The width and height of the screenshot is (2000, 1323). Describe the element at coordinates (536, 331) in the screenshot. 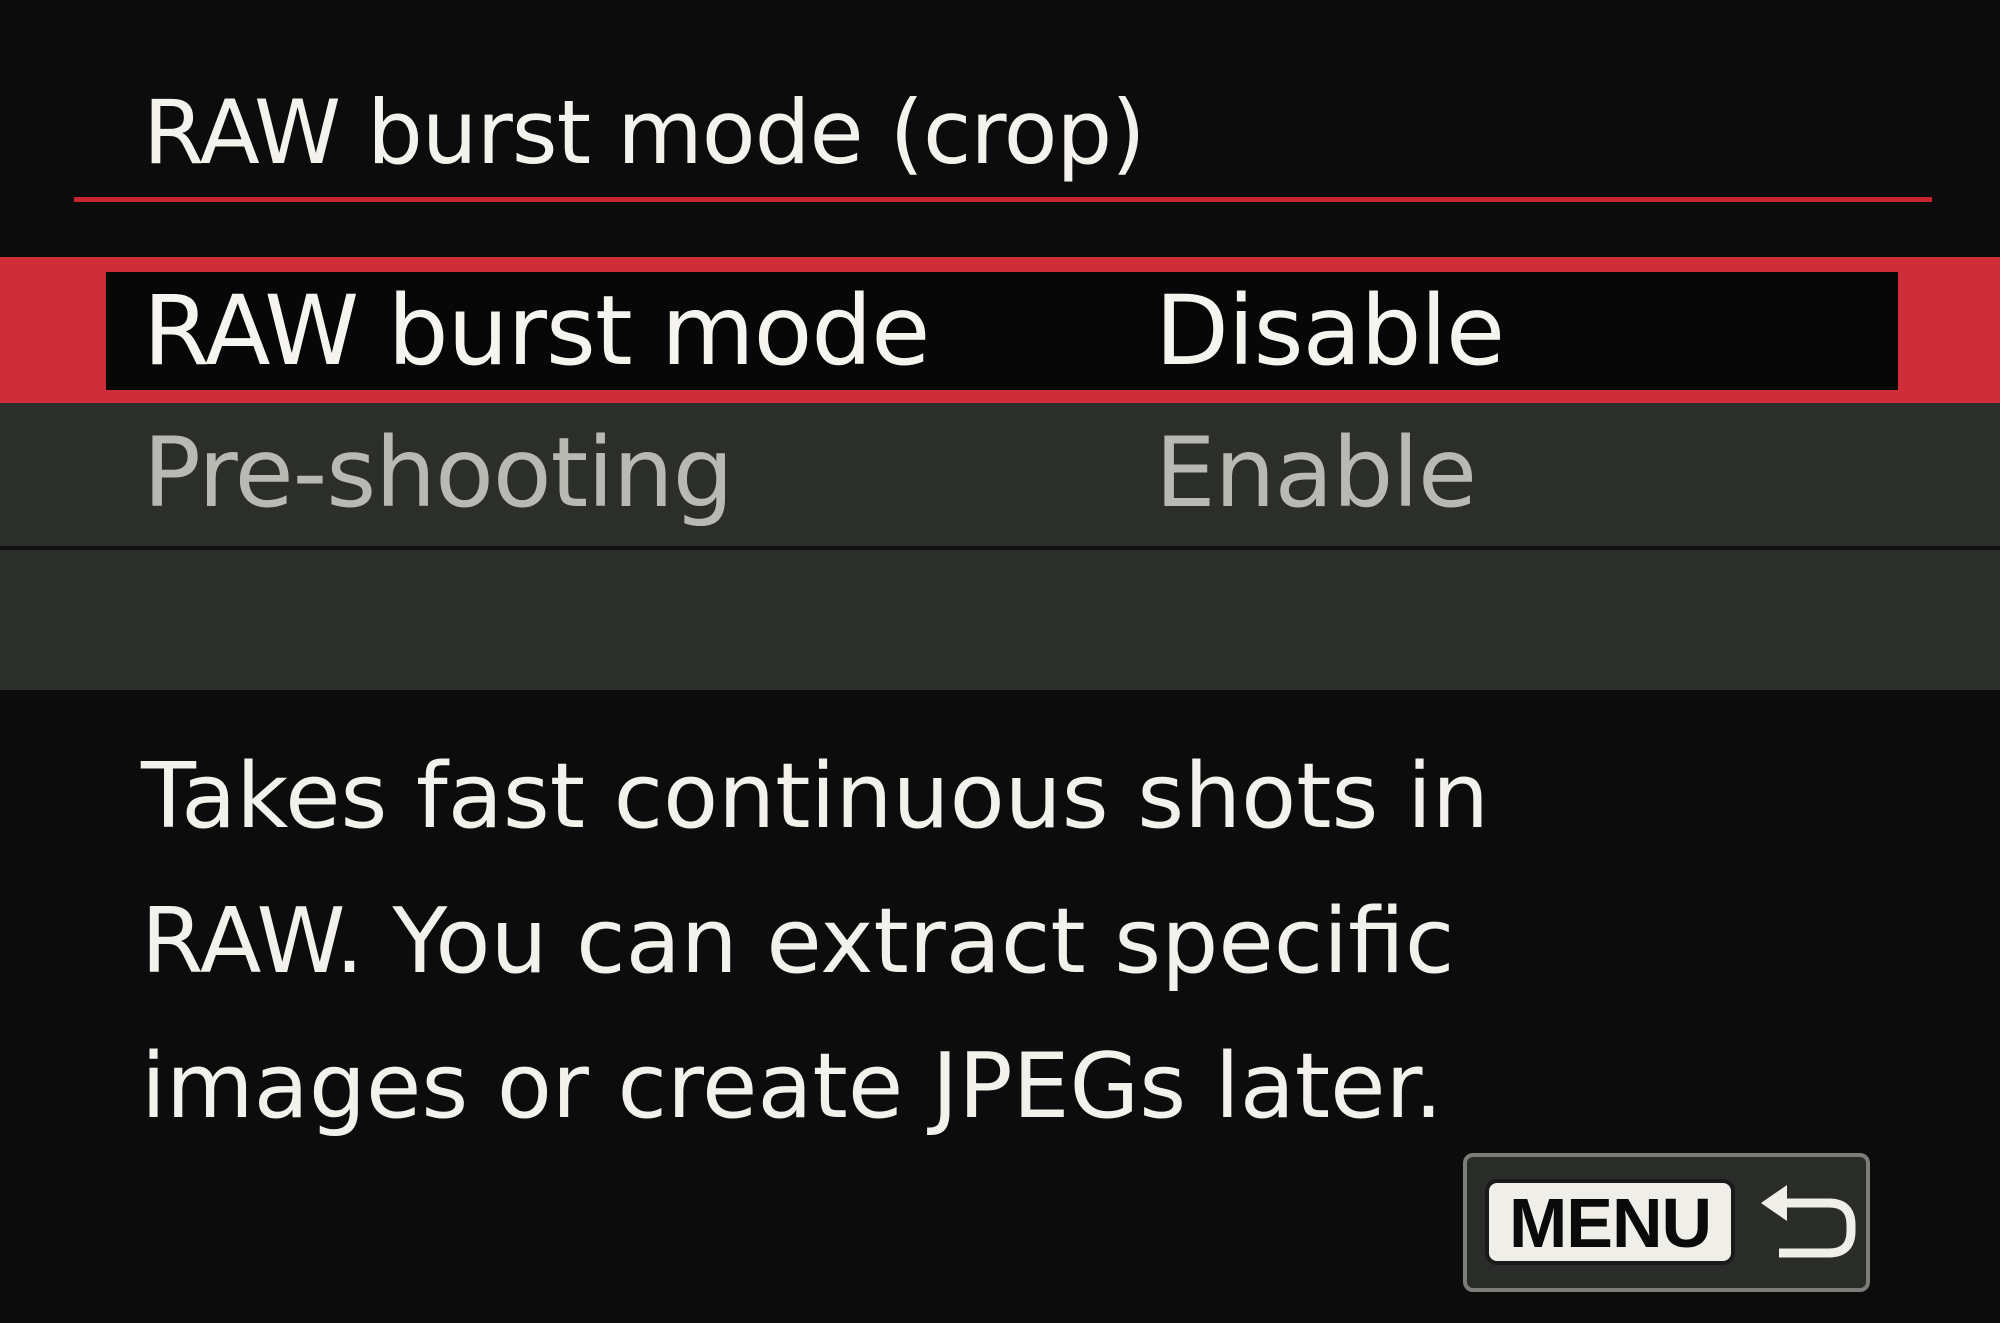

I see `menu-item-label: RAW burst mode` at that location.